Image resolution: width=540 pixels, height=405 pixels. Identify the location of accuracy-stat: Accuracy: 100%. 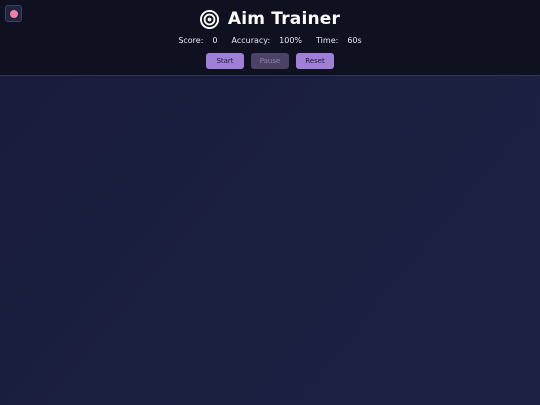
(267, 40).